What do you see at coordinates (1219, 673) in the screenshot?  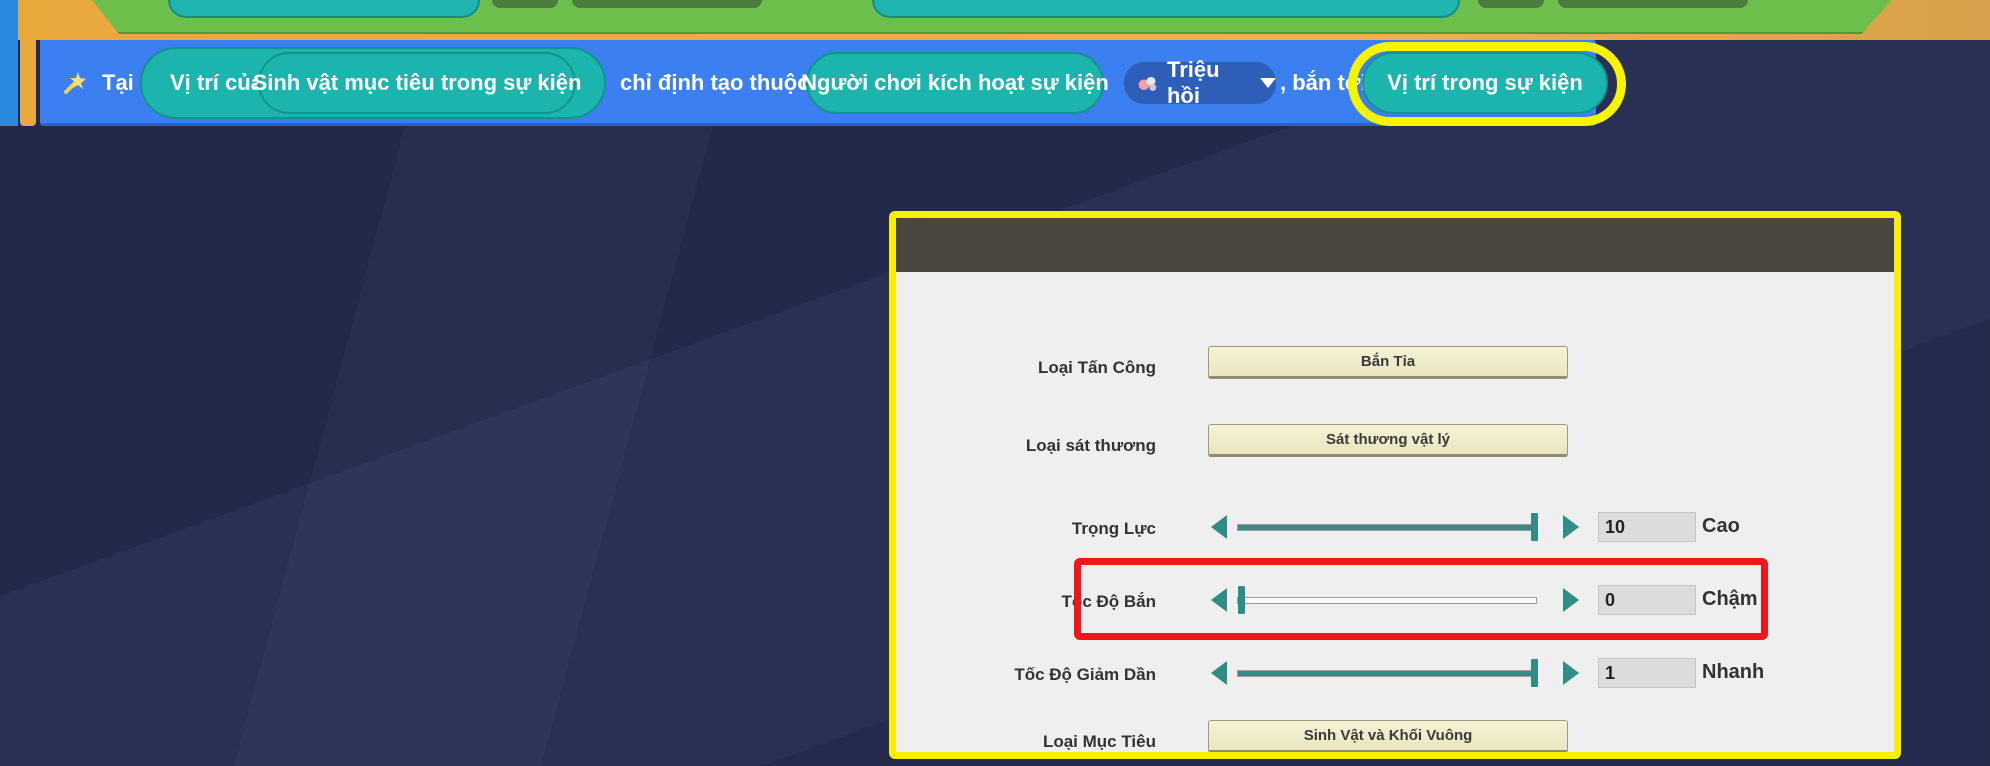 I see `decay-speed-decrease-arrow-icon` at bounding box center [1219, 673].